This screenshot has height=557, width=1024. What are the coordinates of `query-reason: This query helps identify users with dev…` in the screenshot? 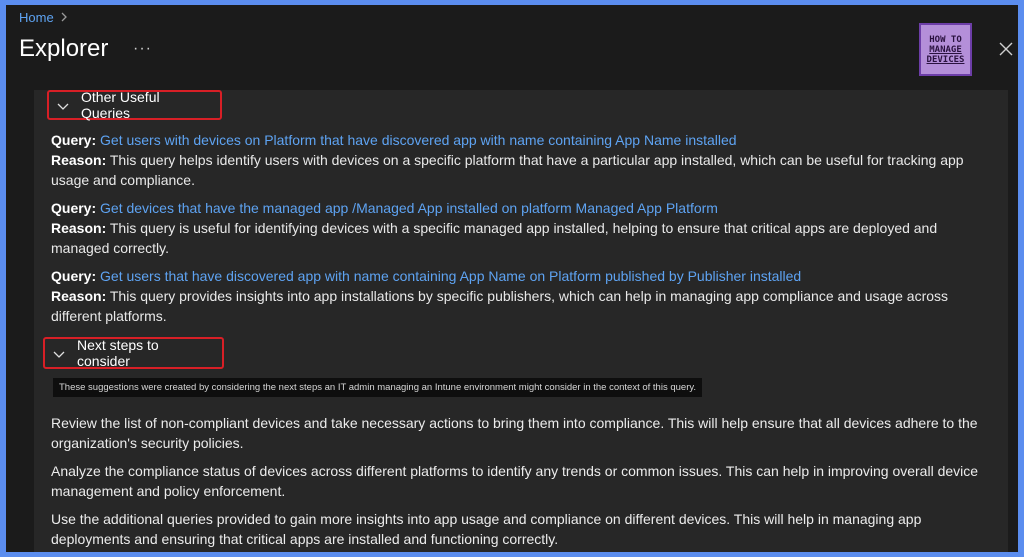 It's located at (507, 170).